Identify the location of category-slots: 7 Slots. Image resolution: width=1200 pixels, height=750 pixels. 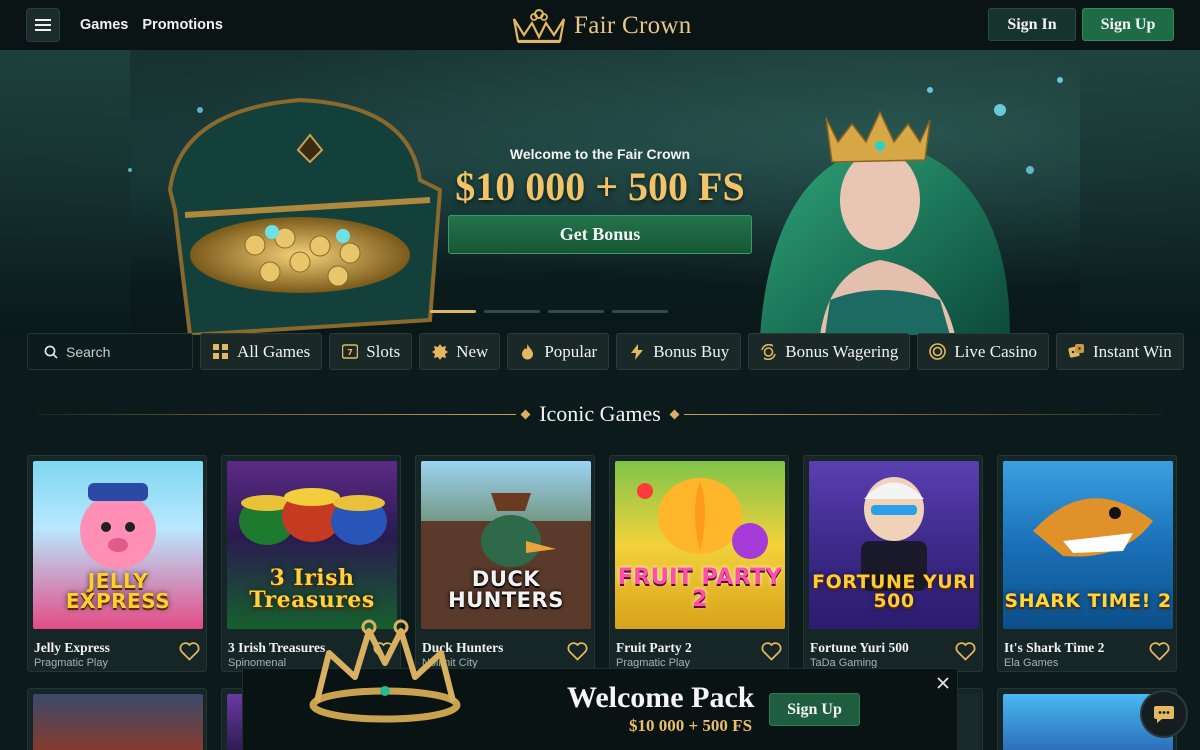
(371, 351).